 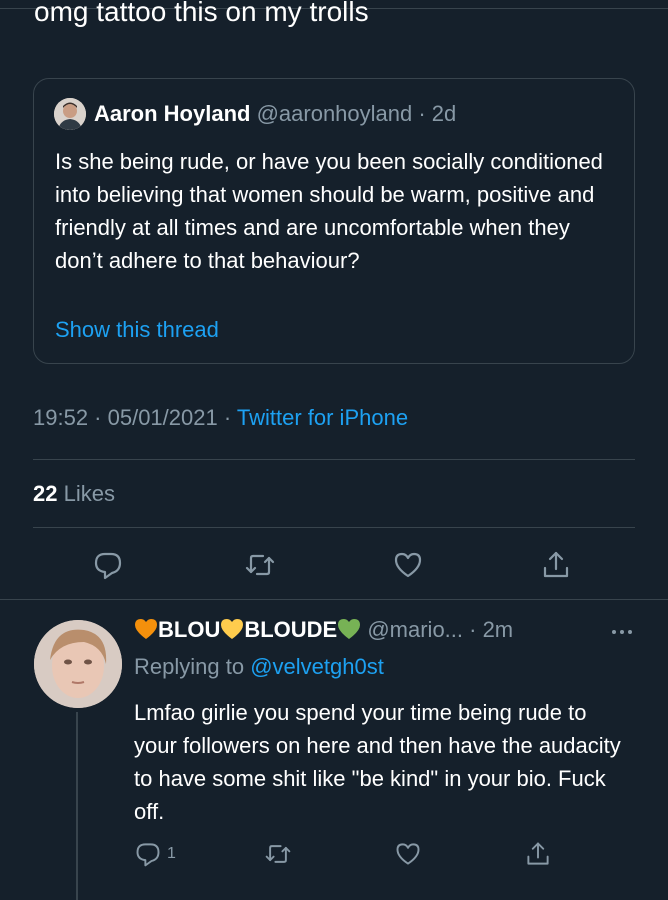 I want to click on tweet-timestamp: 19:52 · 05/01/2021 ·, so click(x=135, y=417).